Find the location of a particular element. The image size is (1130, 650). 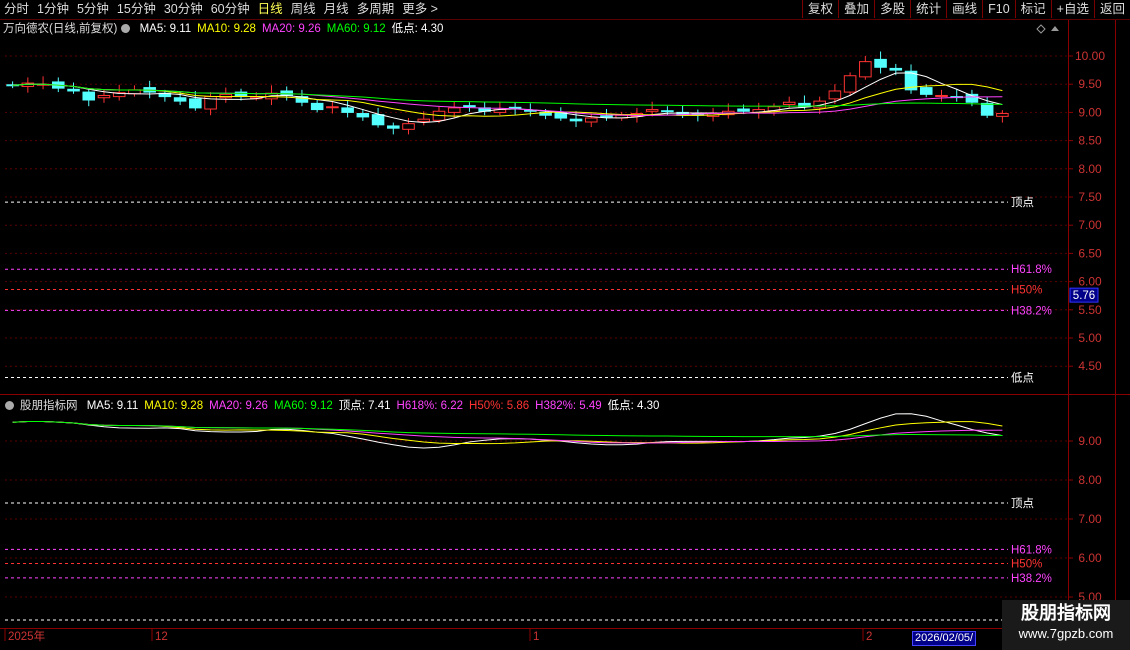

y-tick-label: 7.50 is located at coordinates (1090, 197).